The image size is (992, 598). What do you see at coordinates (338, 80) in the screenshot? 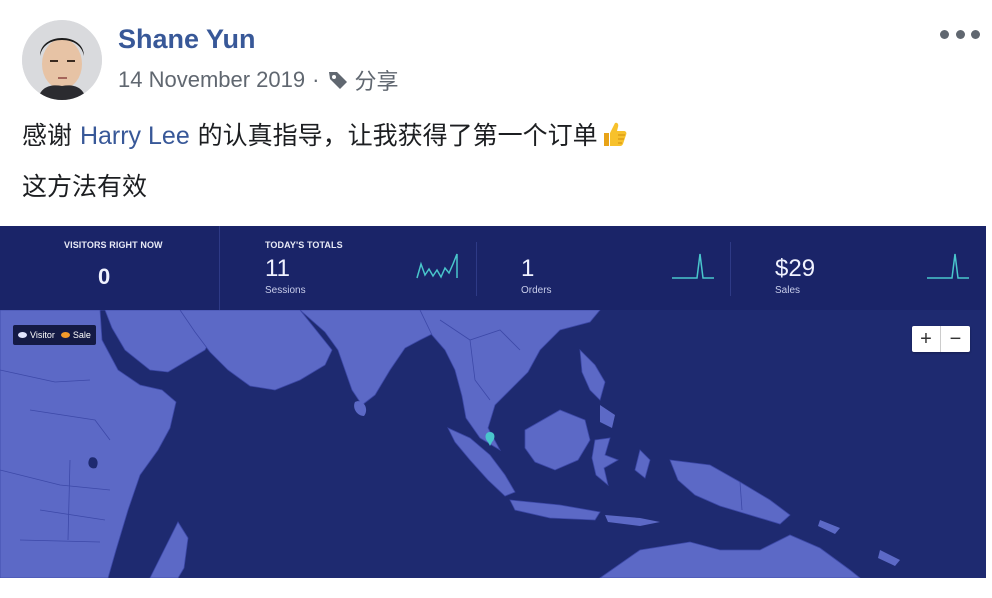
I see `tag-icon` at bounding box center [338, 80].